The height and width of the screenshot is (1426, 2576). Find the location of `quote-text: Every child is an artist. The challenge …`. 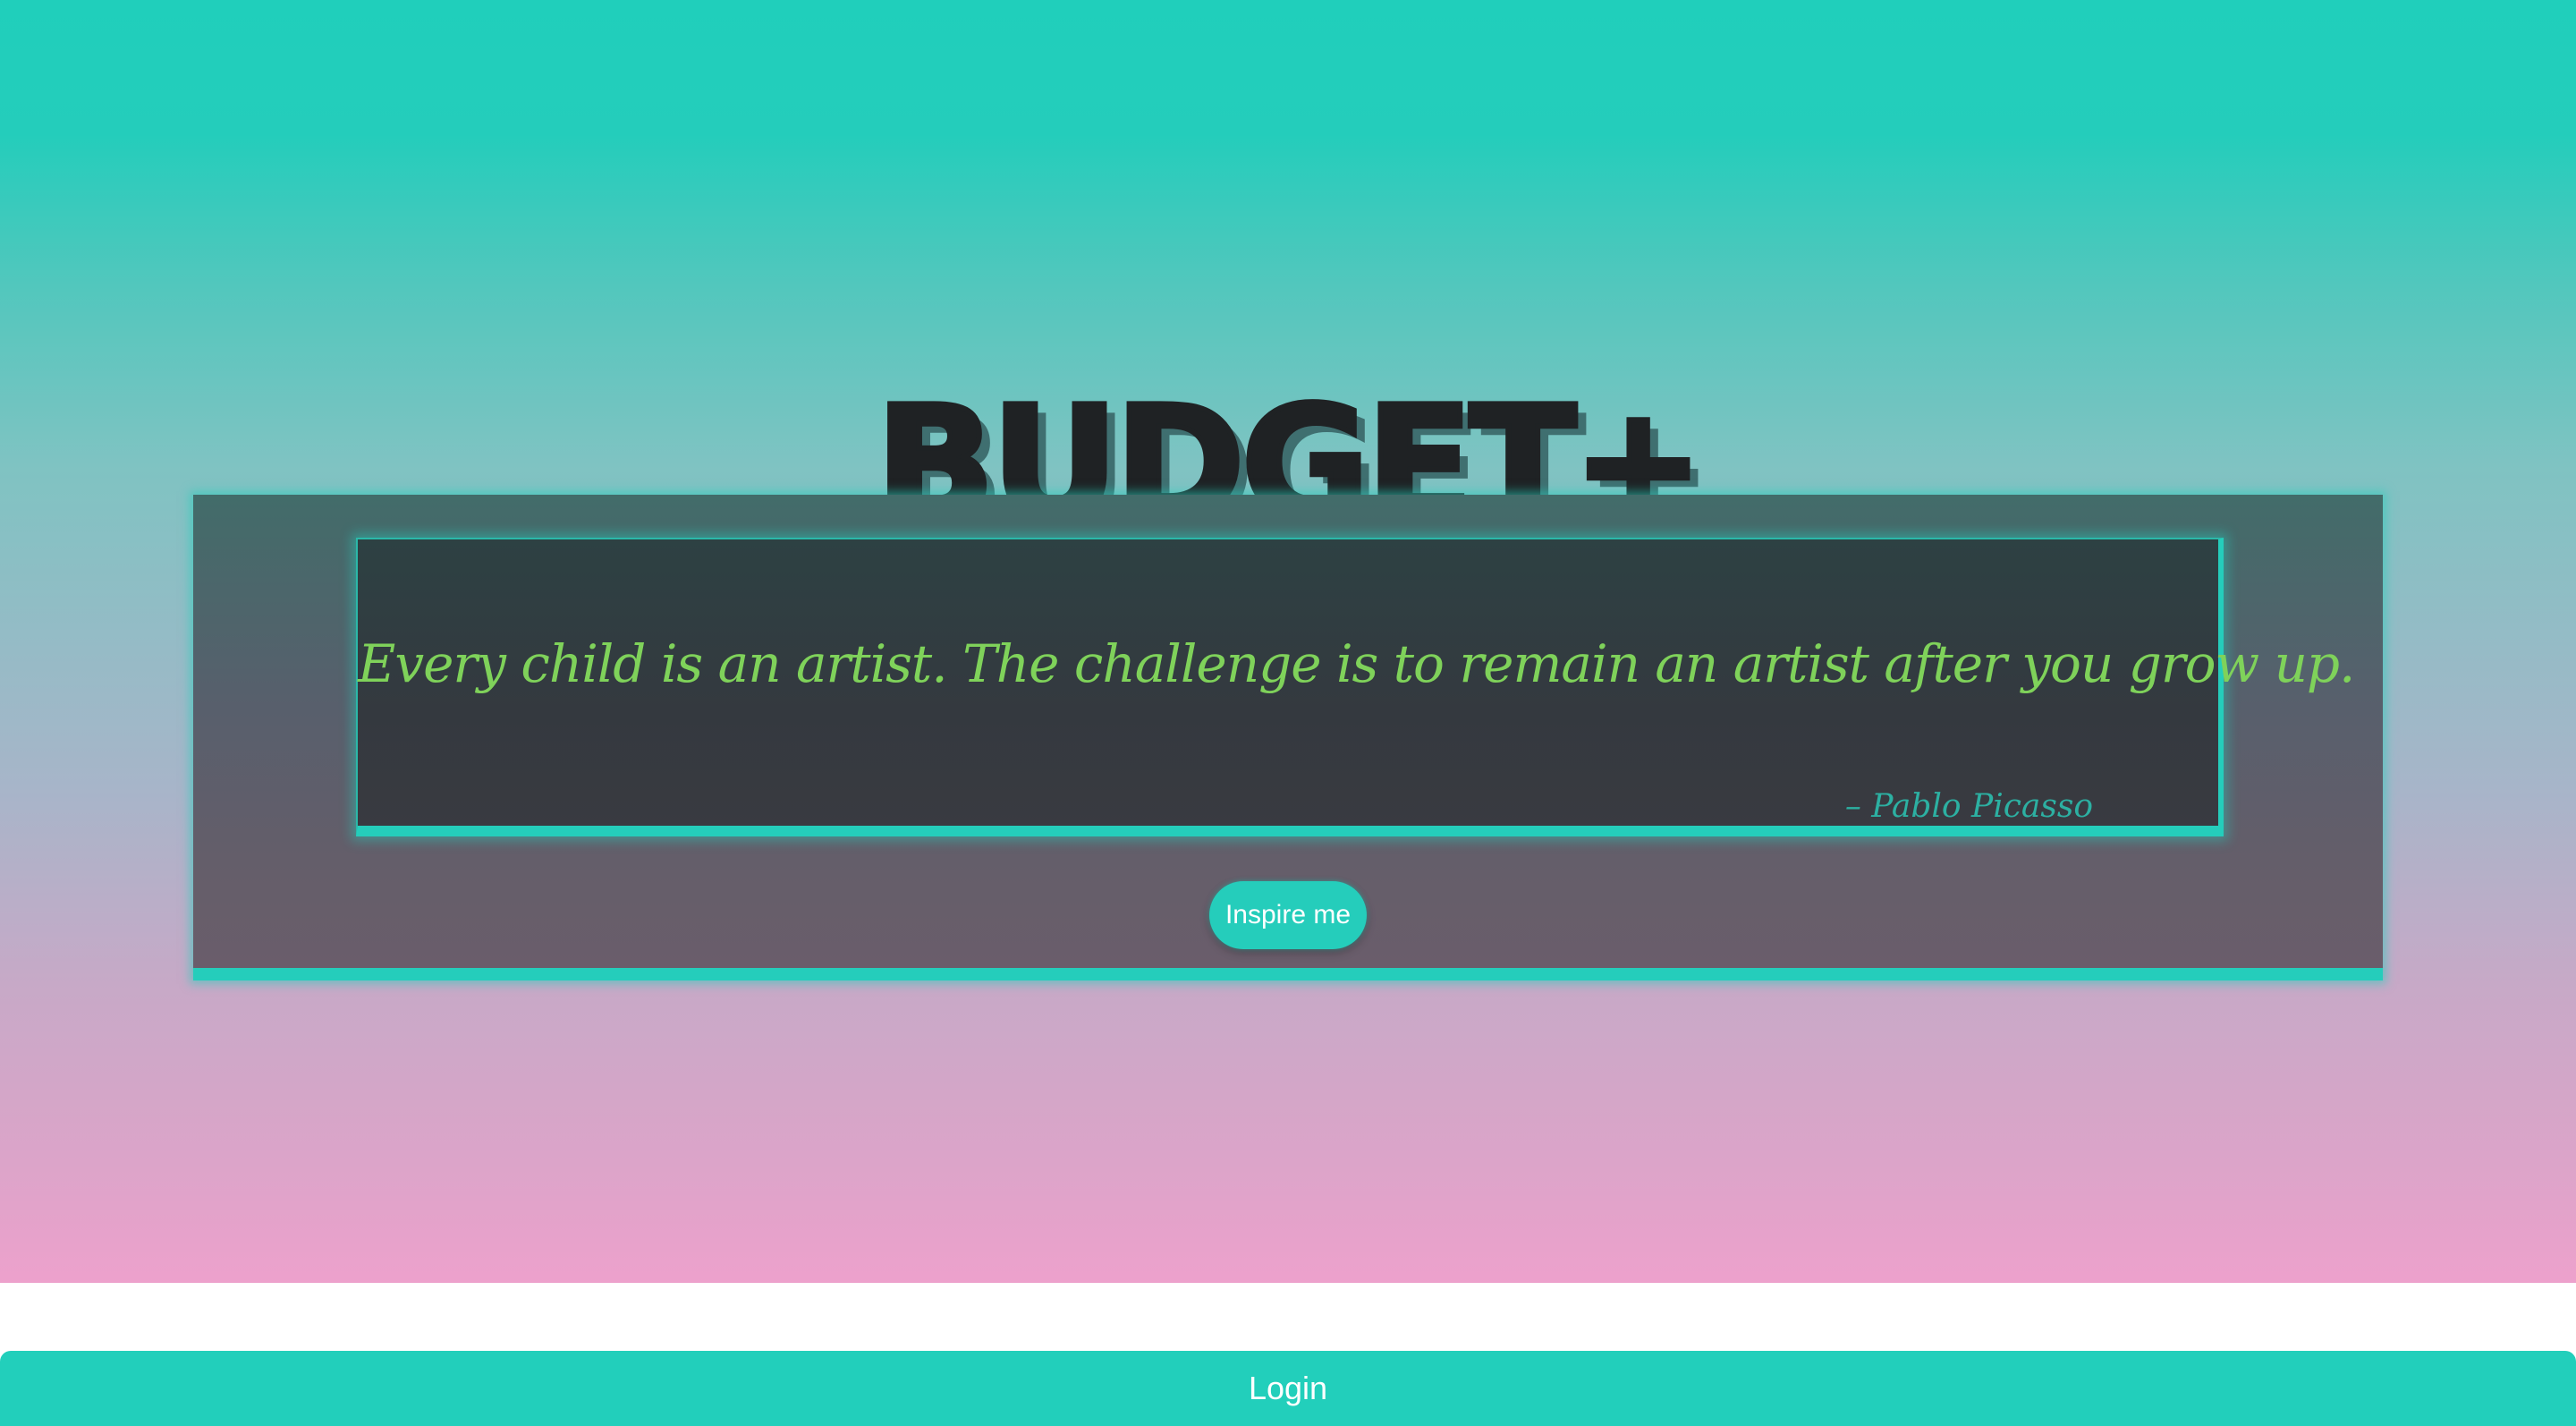

quote-text: Every child is an artist. The challenge … is located at coordinates (1357, 664).